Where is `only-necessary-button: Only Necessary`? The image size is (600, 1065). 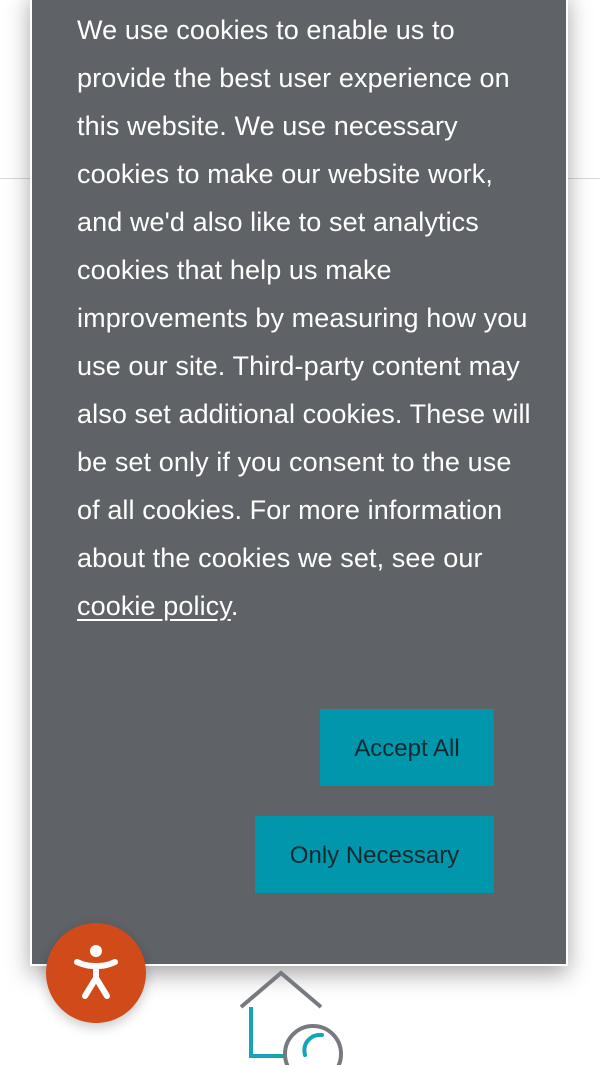 only-necessary-button: Only Necessary is located at coordinates (374, 854).